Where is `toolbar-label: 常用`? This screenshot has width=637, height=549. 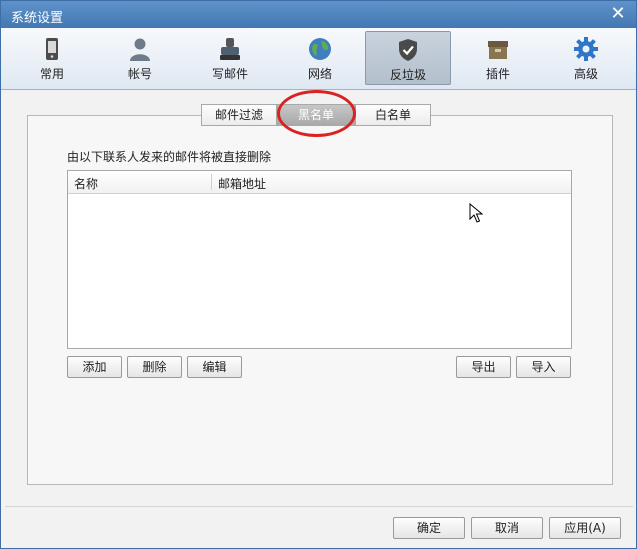
toolbar-label: 常用 is located at coordinates (51, 74).